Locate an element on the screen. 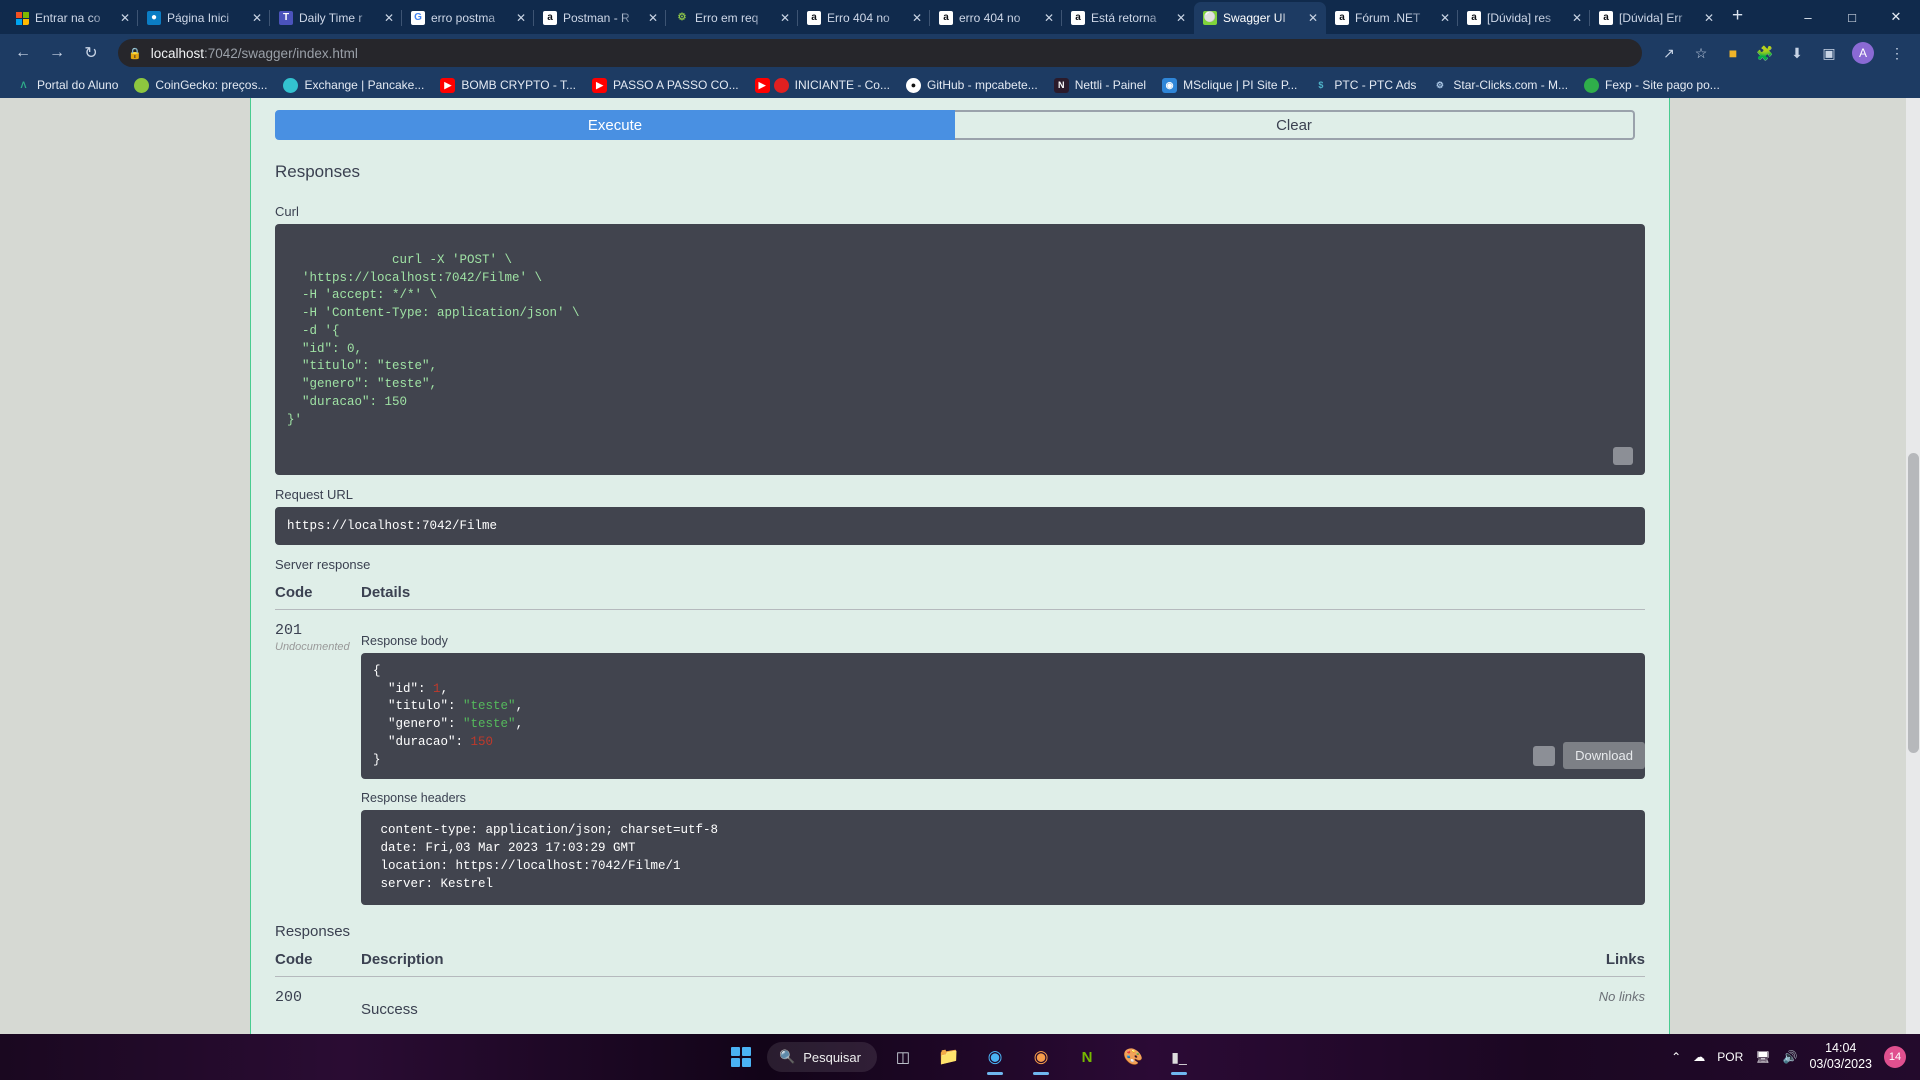 The width and height of the screenshot is (1920, 1080). browser-menu-icon: ⋮ is located at coordinates (1897, 53).